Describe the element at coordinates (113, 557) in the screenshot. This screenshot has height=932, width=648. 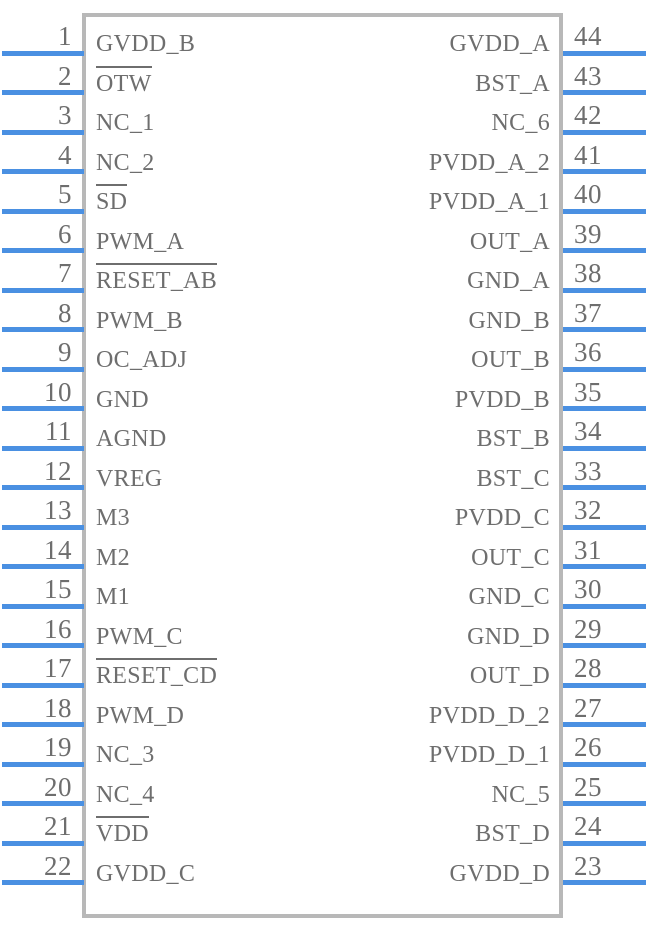
I see `pin-label-m2: M2` at that location.